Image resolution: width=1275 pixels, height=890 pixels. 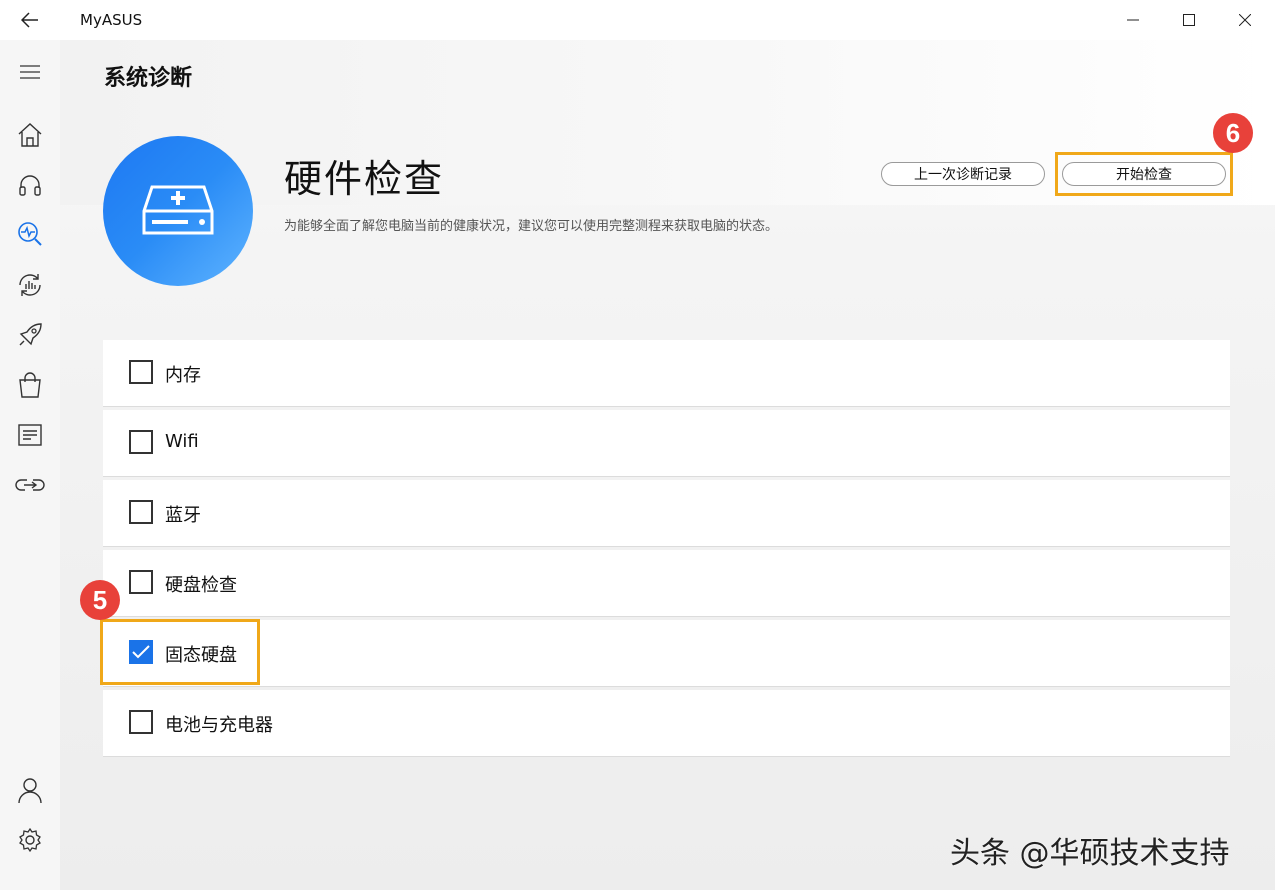 I want to click on minimize-icon, so click(x=1133, y=20).